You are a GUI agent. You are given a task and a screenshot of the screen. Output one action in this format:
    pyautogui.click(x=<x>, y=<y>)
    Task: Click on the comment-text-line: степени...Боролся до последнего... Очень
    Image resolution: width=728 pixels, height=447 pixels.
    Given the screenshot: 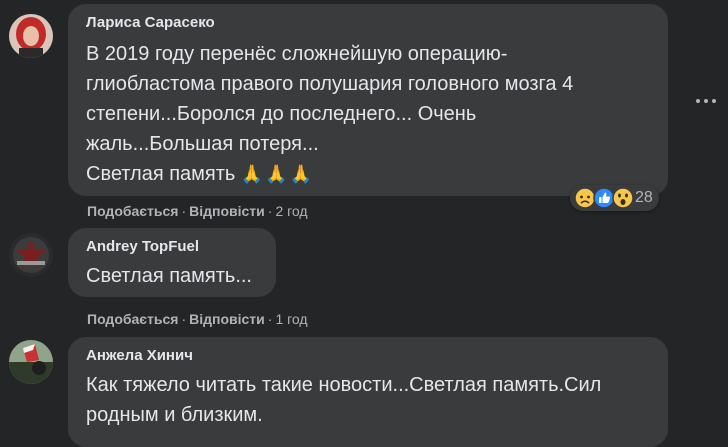 What is the action you would take?
    pyautogui.click(x=281, y=114)
    